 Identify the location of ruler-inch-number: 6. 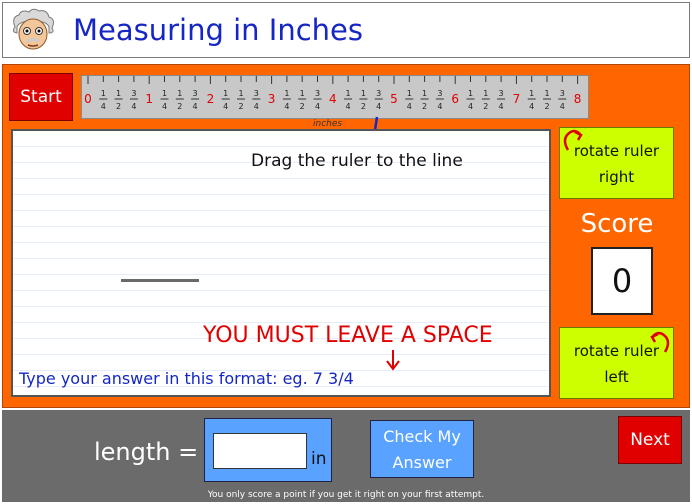
(455, 99).